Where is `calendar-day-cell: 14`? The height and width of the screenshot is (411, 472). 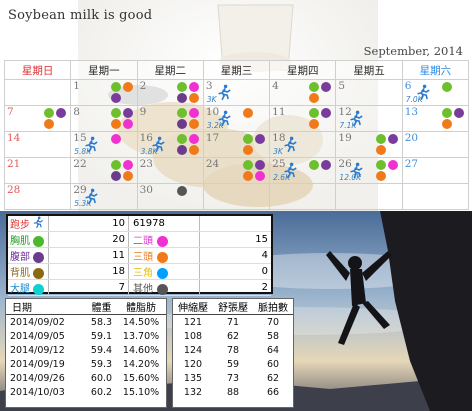 calendar-day-cell: 14 is located at coordinates (38, 145).